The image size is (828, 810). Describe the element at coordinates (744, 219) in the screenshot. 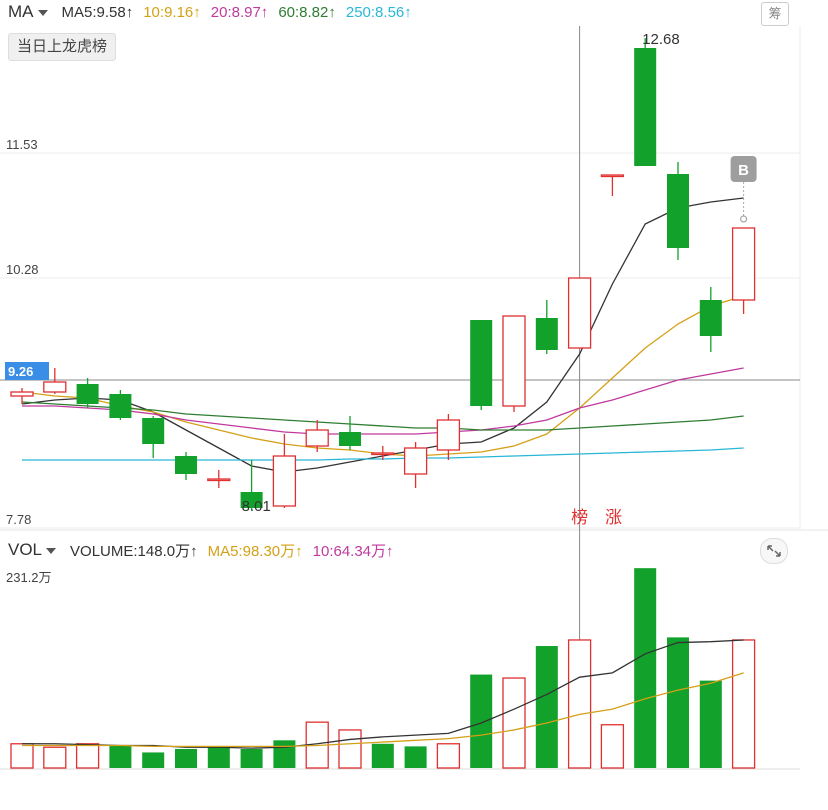

I see `buy-marker-dot` at that location.